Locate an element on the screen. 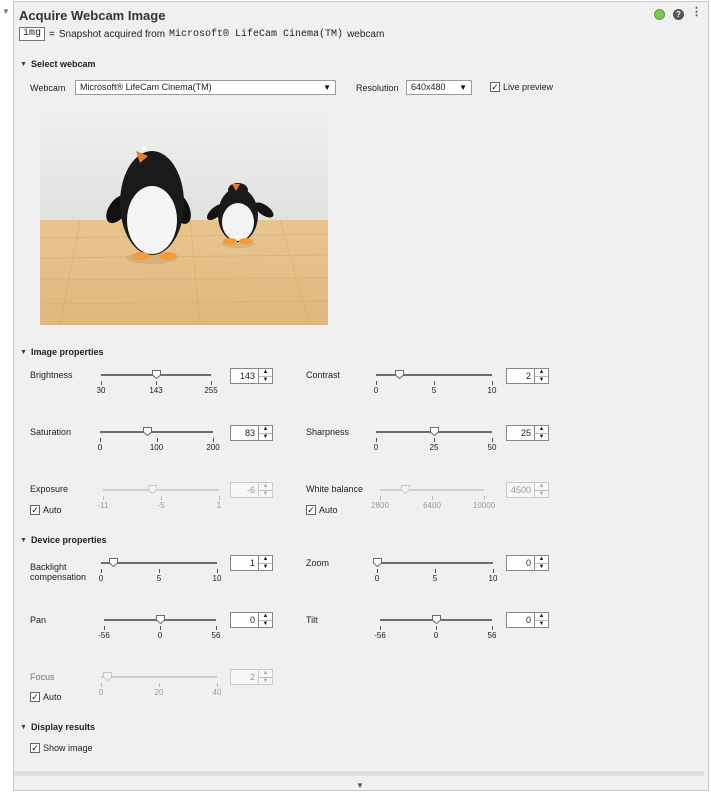 This screenshot has width=711, height=794. expand-code-icon: ▼ is located at coordinates (360, 785).